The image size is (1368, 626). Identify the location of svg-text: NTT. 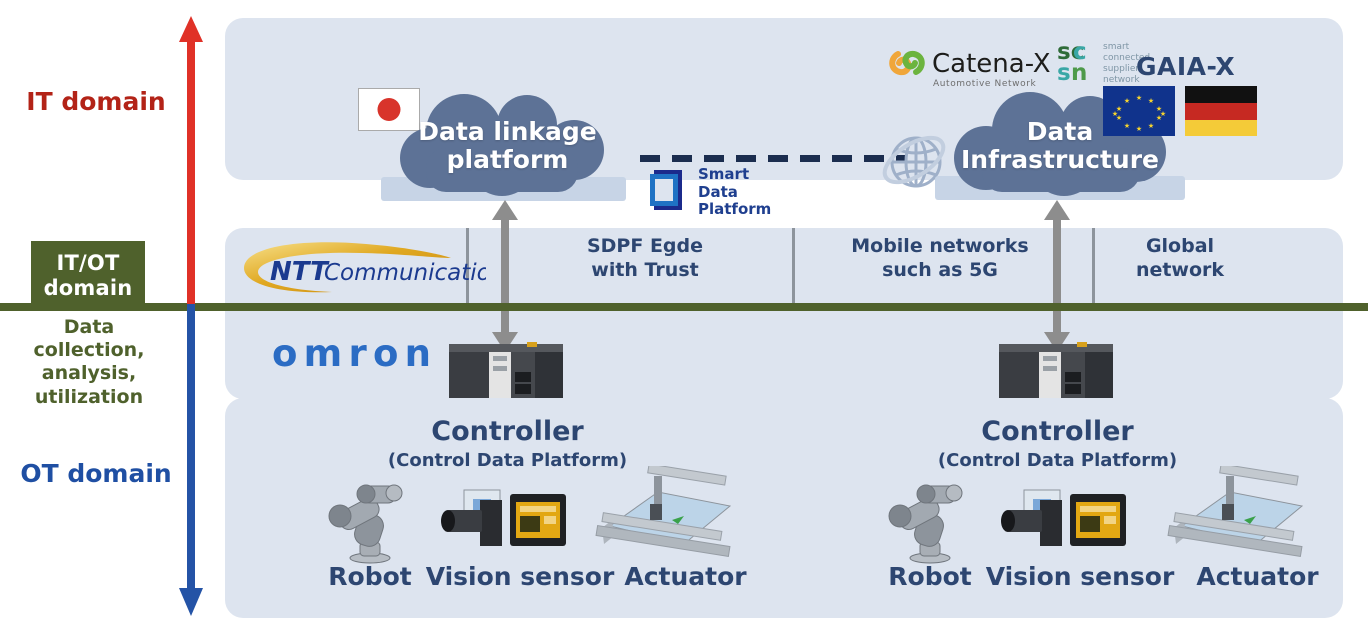
(300, 272).